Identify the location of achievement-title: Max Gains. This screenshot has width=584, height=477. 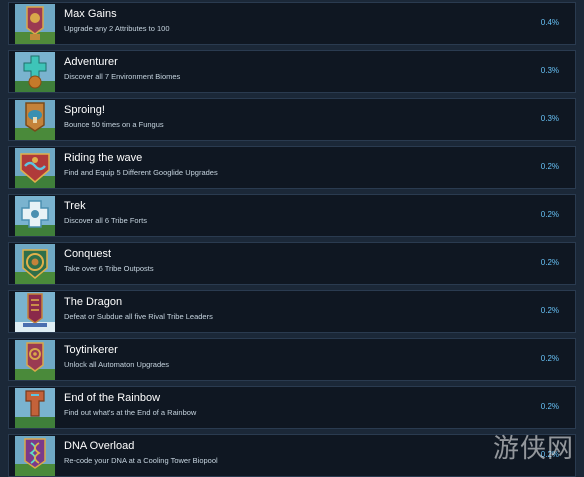
(90, 14).